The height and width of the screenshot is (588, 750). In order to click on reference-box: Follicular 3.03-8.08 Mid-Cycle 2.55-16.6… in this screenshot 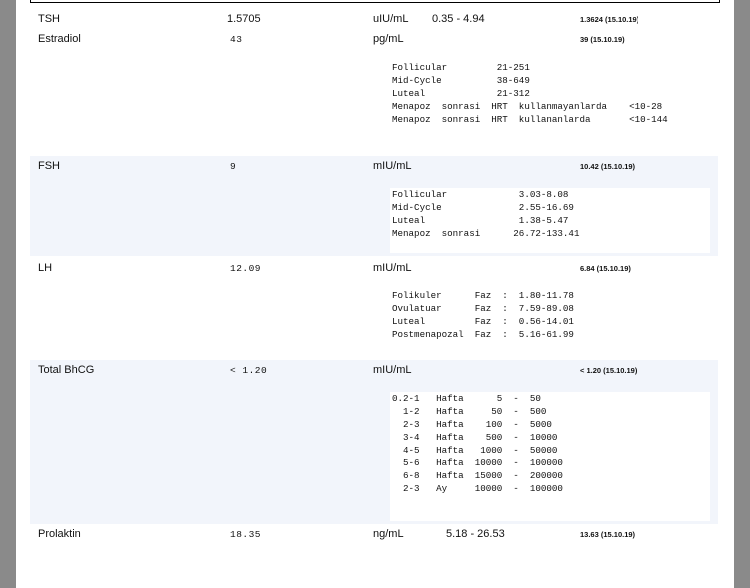, I will do `click(550, 220)`.